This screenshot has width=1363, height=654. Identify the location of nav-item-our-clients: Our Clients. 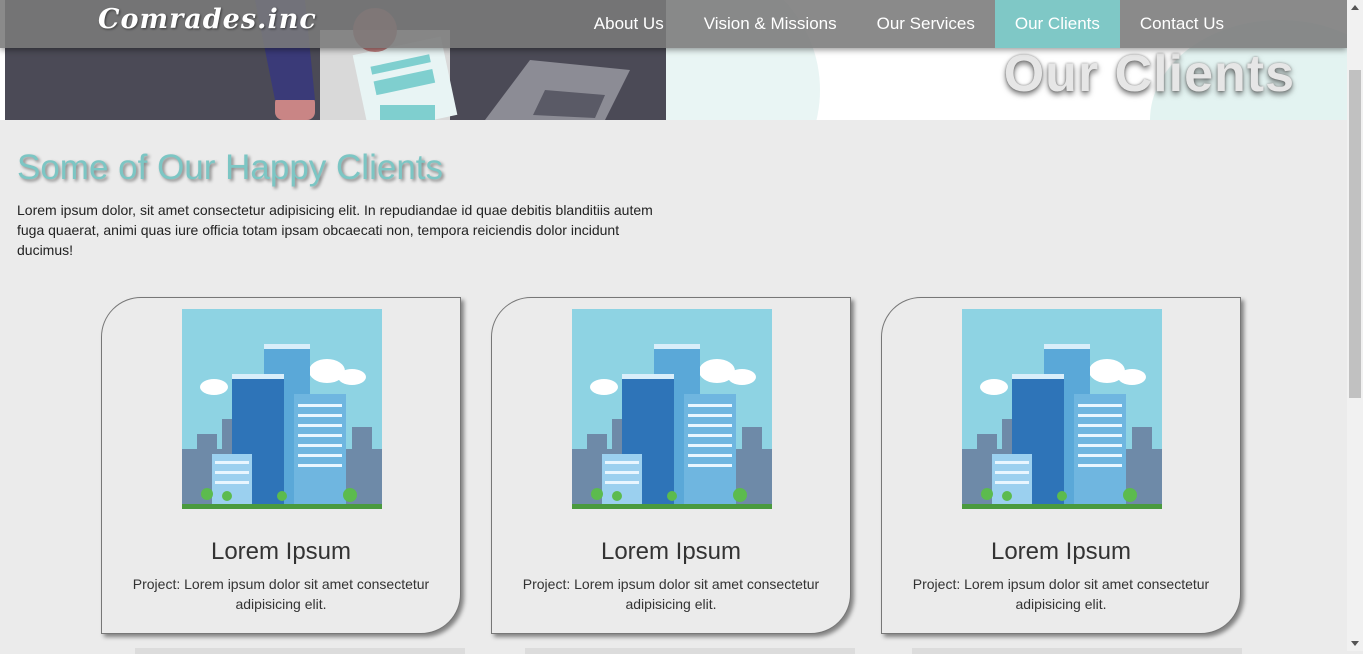
(1057, 24).